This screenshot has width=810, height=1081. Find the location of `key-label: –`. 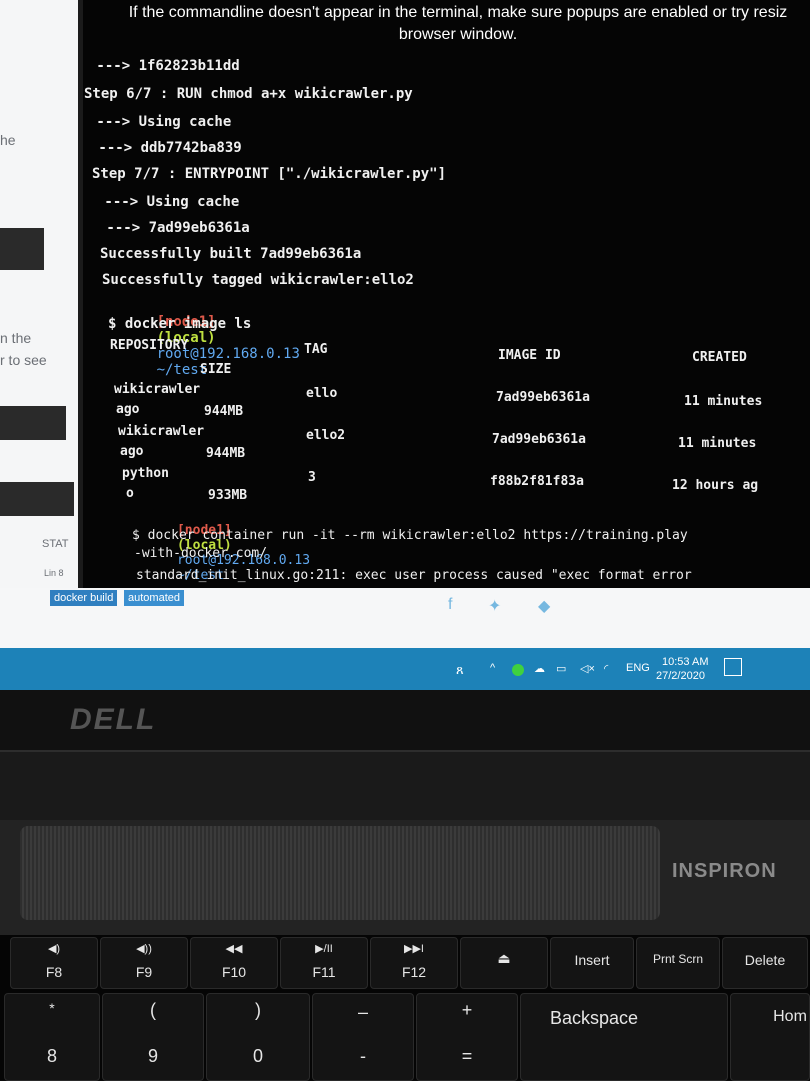

key-label: – is located at coordinates (362, 1012).